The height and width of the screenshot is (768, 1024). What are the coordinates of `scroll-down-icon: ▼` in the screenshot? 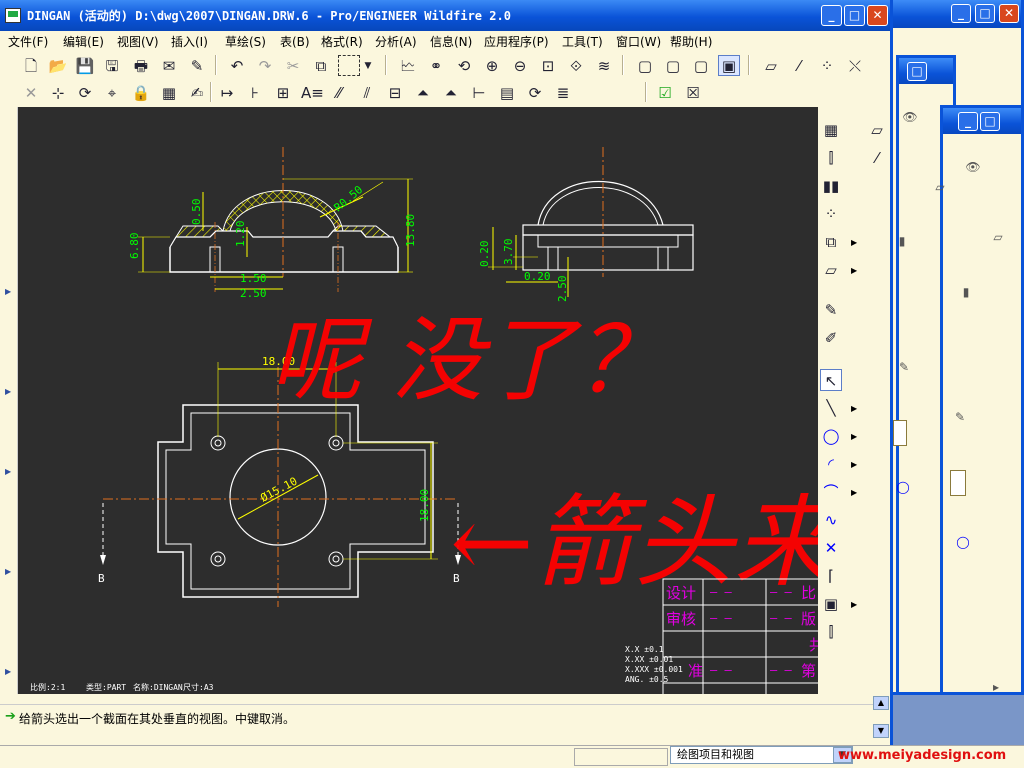 It's located at (881, 731).